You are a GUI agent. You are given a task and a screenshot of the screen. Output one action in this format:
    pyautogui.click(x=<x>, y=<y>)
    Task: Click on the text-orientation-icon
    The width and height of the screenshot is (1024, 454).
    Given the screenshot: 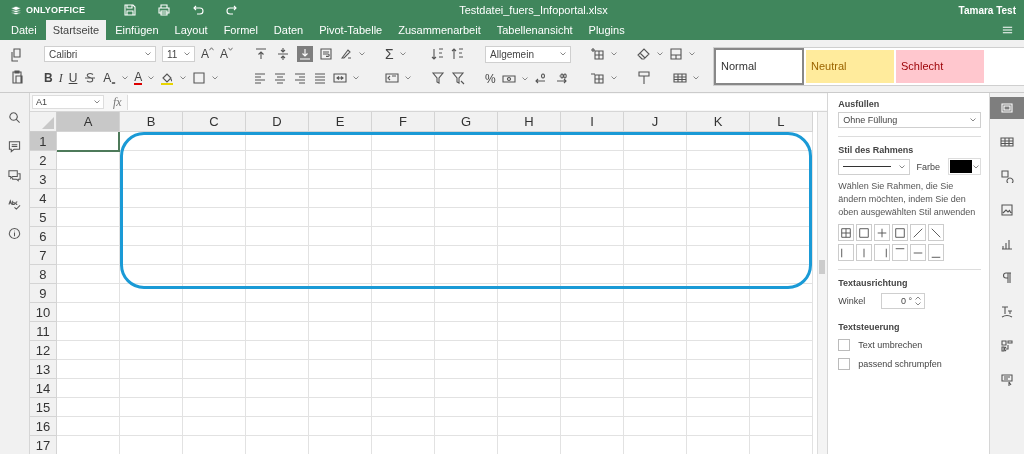 What is the action you would take?
    pyautogui.click(x=346, y=54)
    